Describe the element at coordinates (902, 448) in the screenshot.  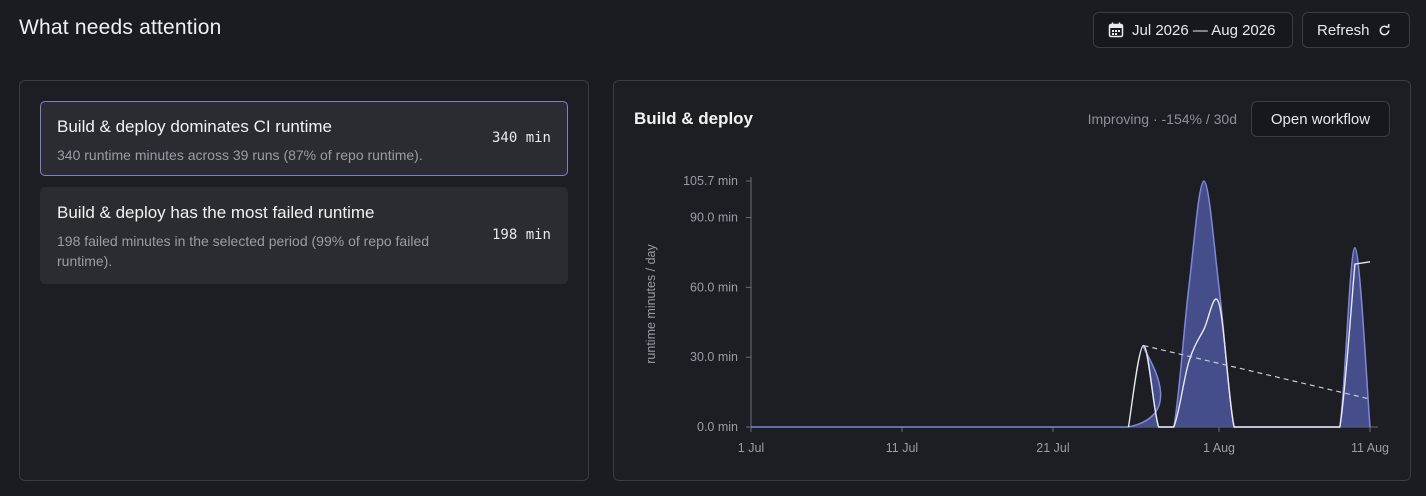
I see `x-tick-label: 11 Jul` at that location.